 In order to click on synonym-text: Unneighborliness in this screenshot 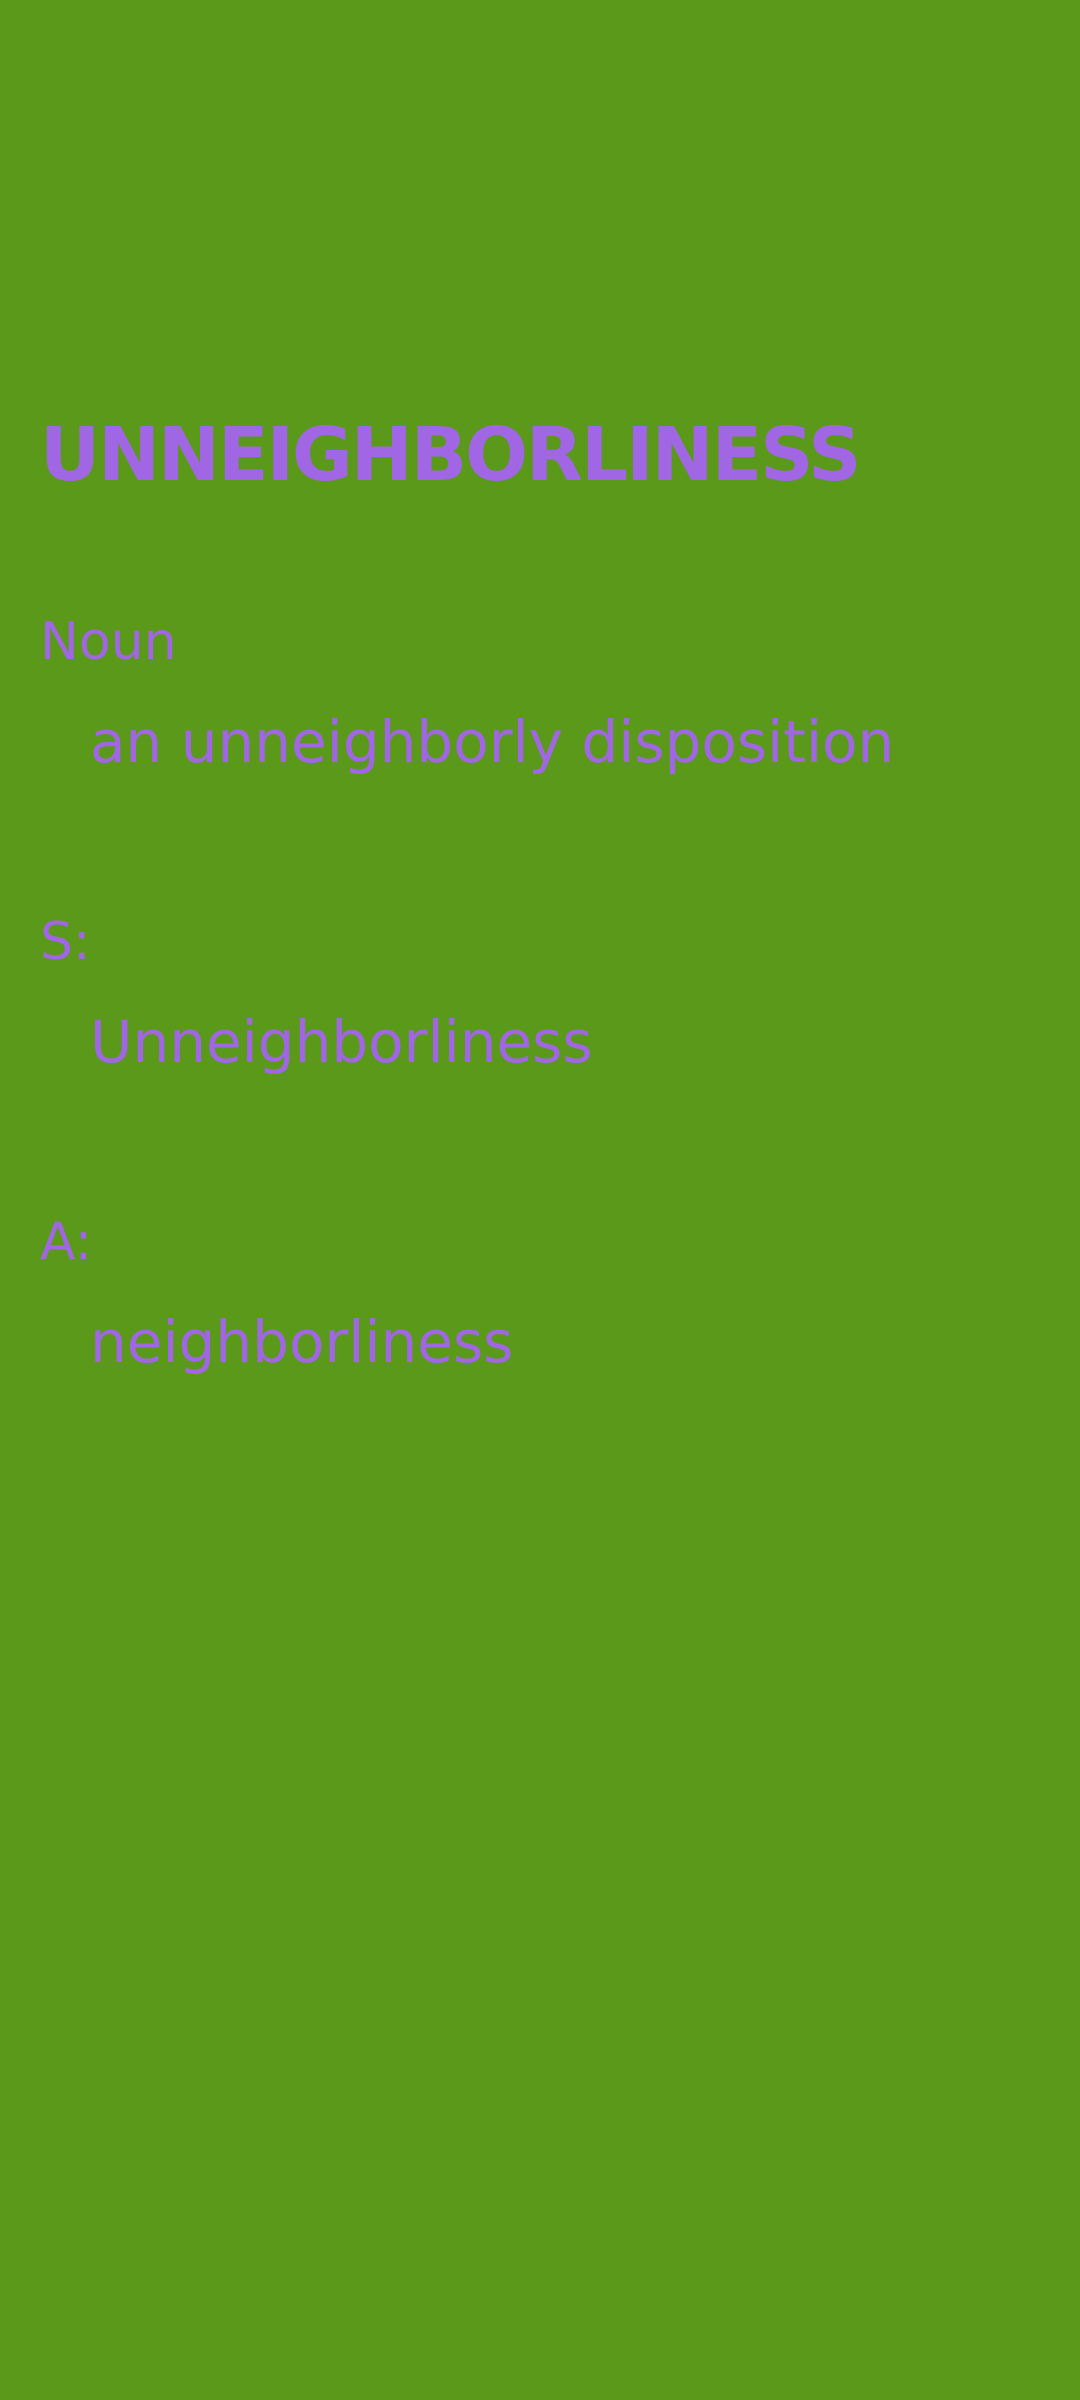, I will do `click(341, 1042)`.